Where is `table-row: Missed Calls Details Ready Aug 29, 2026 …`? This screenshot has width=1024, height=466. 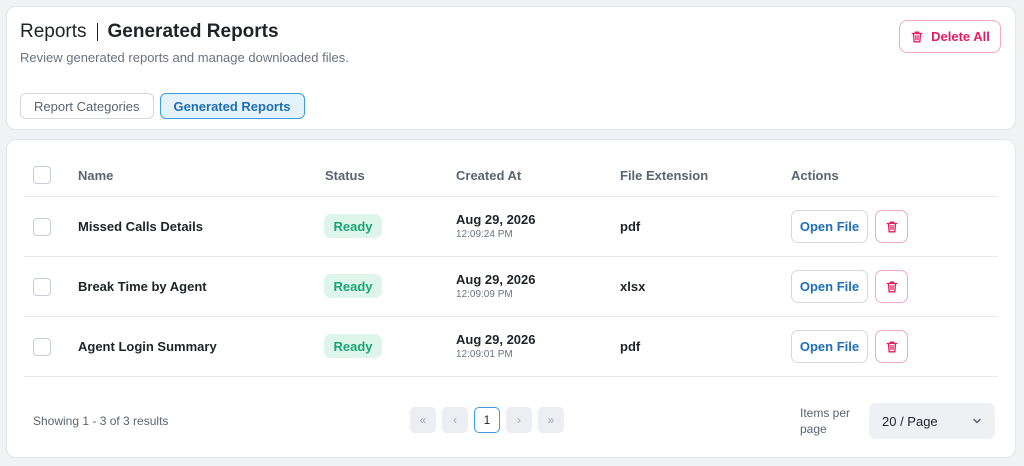 table-row: Missed Calls Details Ready Aug 29, 2026 … is located at coordinates (511, 227).